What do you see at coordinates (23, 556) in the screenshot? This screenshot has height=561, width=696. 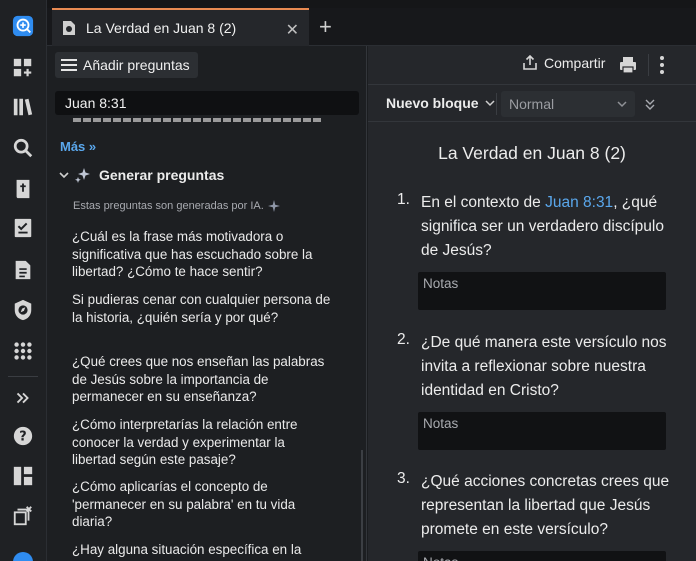 I see `avatar` at bounding box center [23, 556].